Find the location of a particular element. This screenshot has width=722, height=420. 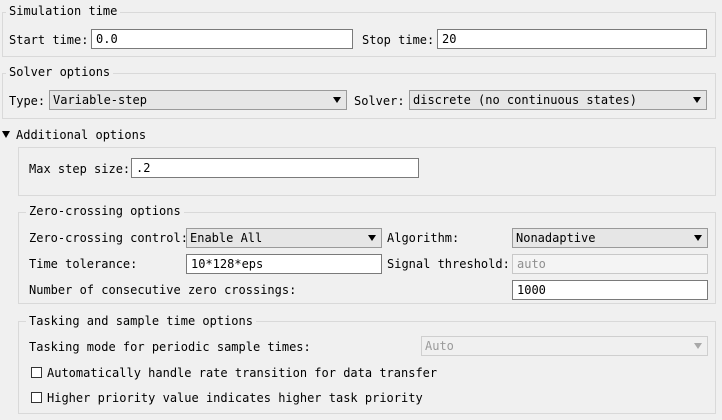

solver-type-value: Variable-step is located at coordinates (100, 100).